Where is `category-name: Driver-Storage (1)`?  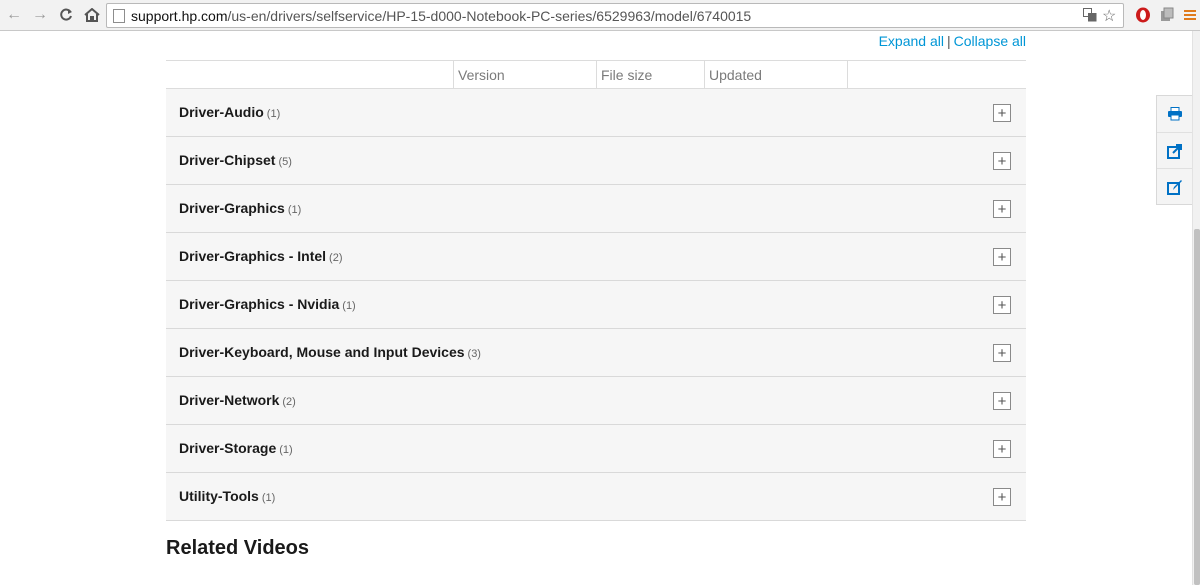
category-name: Driver-Storage (1) is located at coordinates (236, 448).